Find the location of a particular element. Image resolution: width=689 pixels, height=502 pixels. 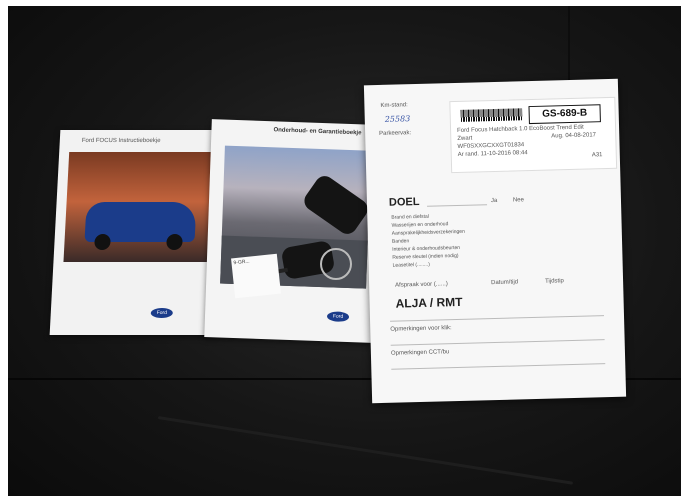

label-line-3: WF0SXXGCXXGT01834 is located at coordinates (491, 146).